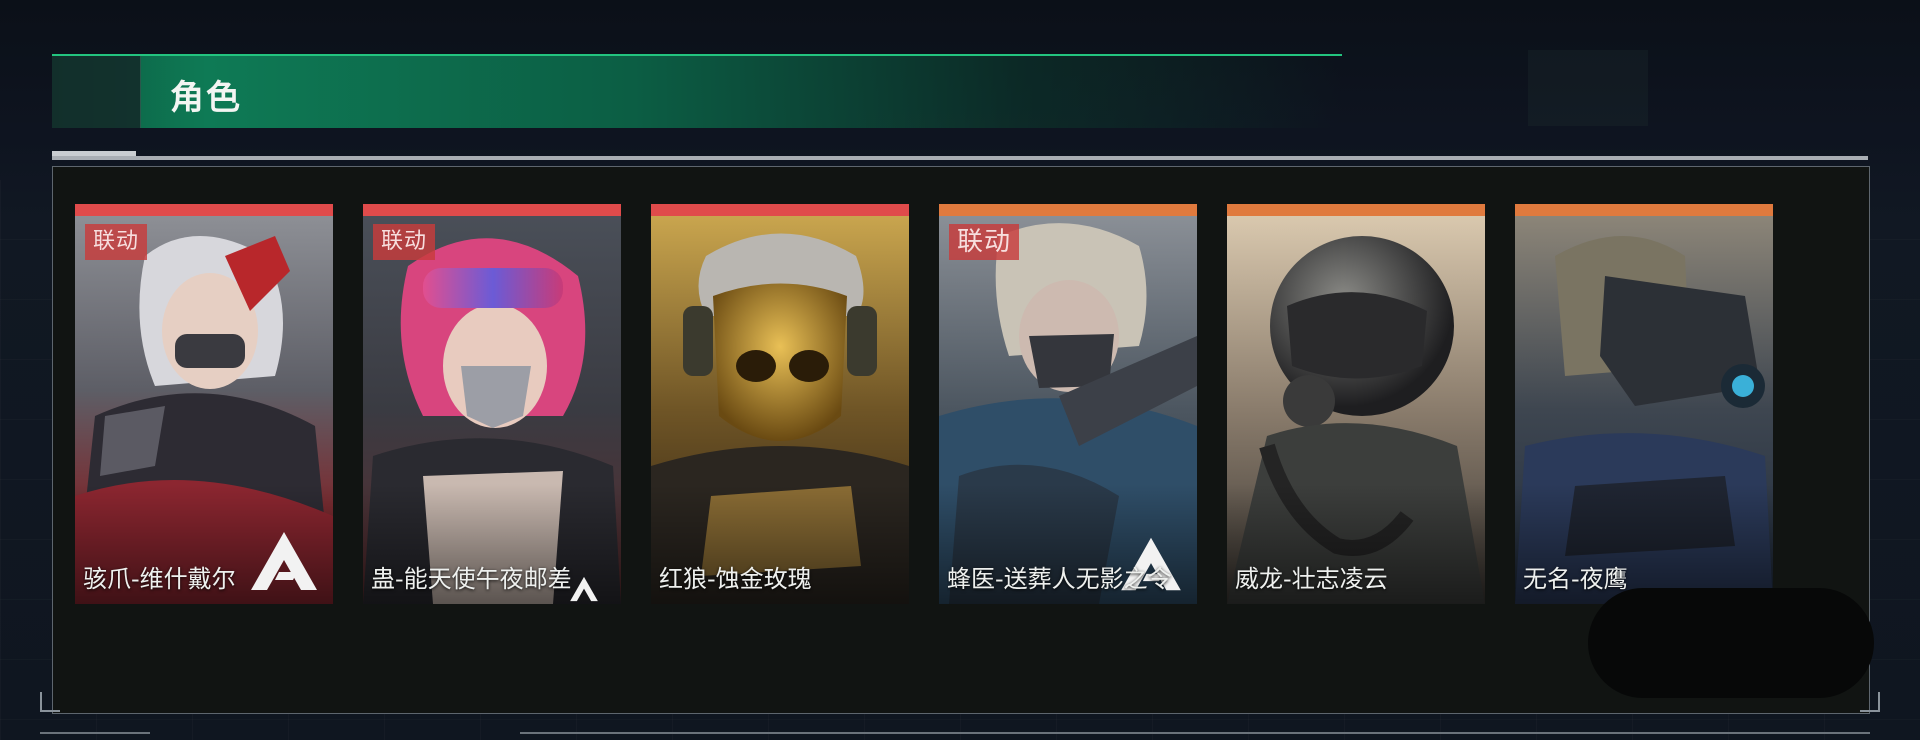 The image size is (1920, 740). What do you see at coordinates (1731, 643) in the screenshot?
I see `redaction-blob` at bounding box center [1731, 643].